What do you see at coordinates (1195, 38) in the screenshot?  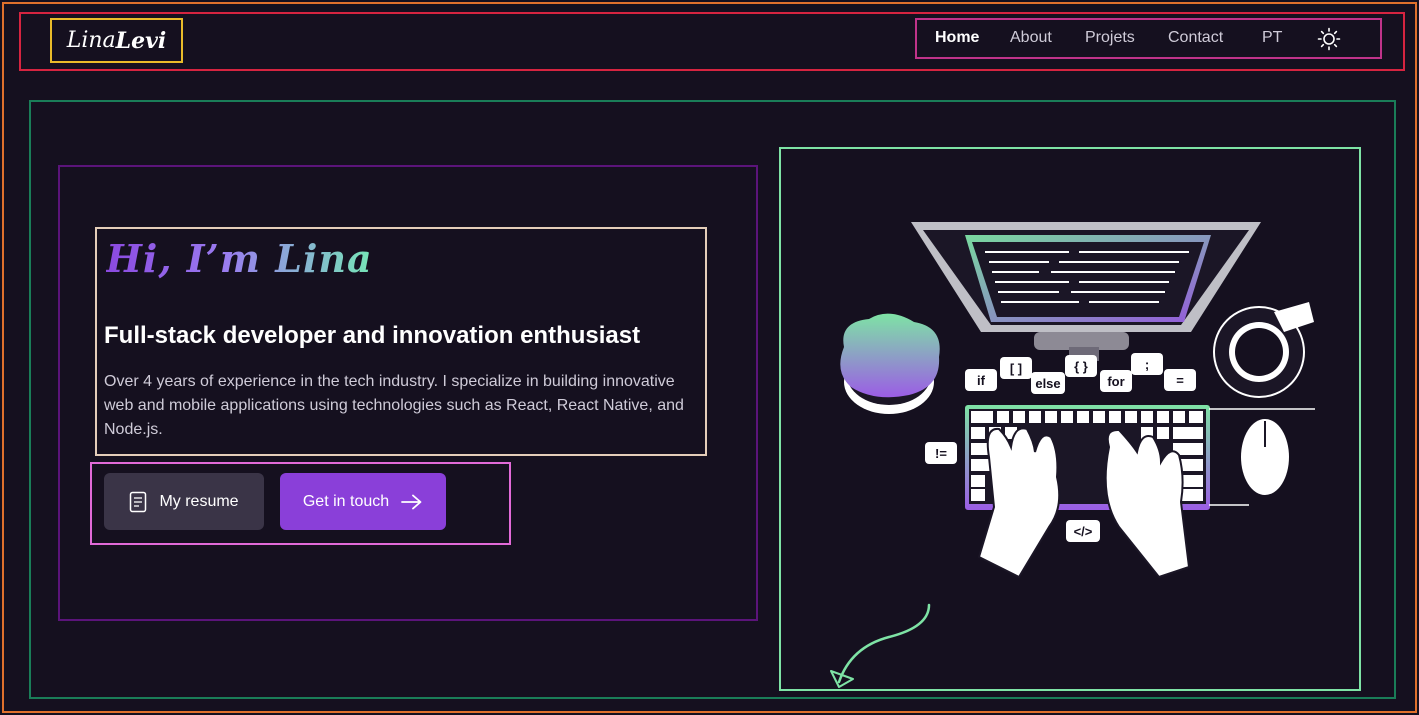 I see `nav-contact: Contact` at bounding box center [1195, 38].